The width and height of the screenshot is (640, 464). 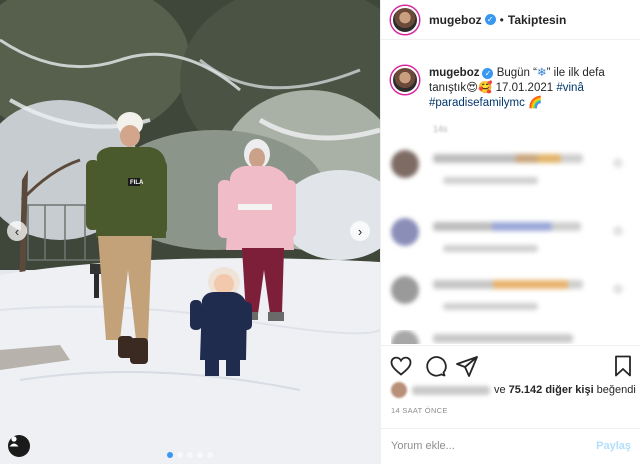 I want to click on caption-date: 17.01.2021, so click(x=524, y=88).